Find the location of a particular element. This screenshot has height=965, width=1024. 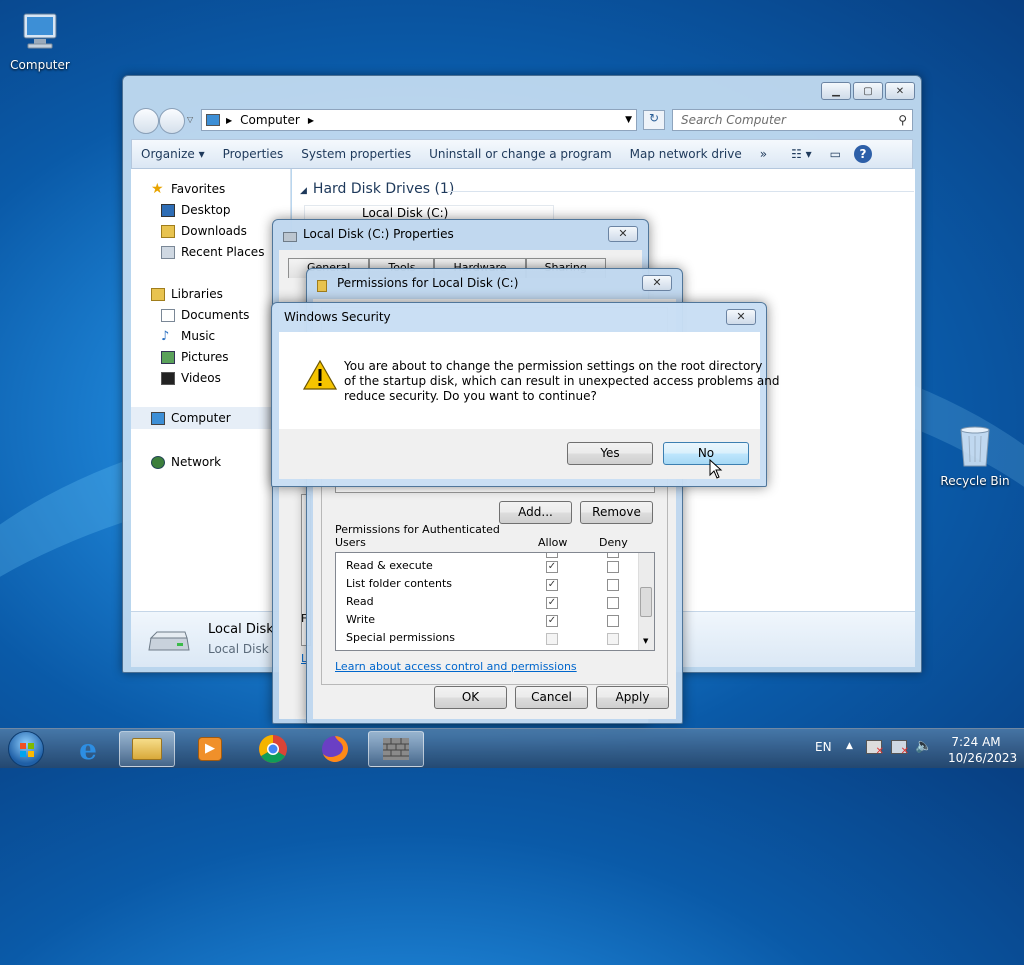

action-center-icon: ✕ is located at coordinates (875, 748).